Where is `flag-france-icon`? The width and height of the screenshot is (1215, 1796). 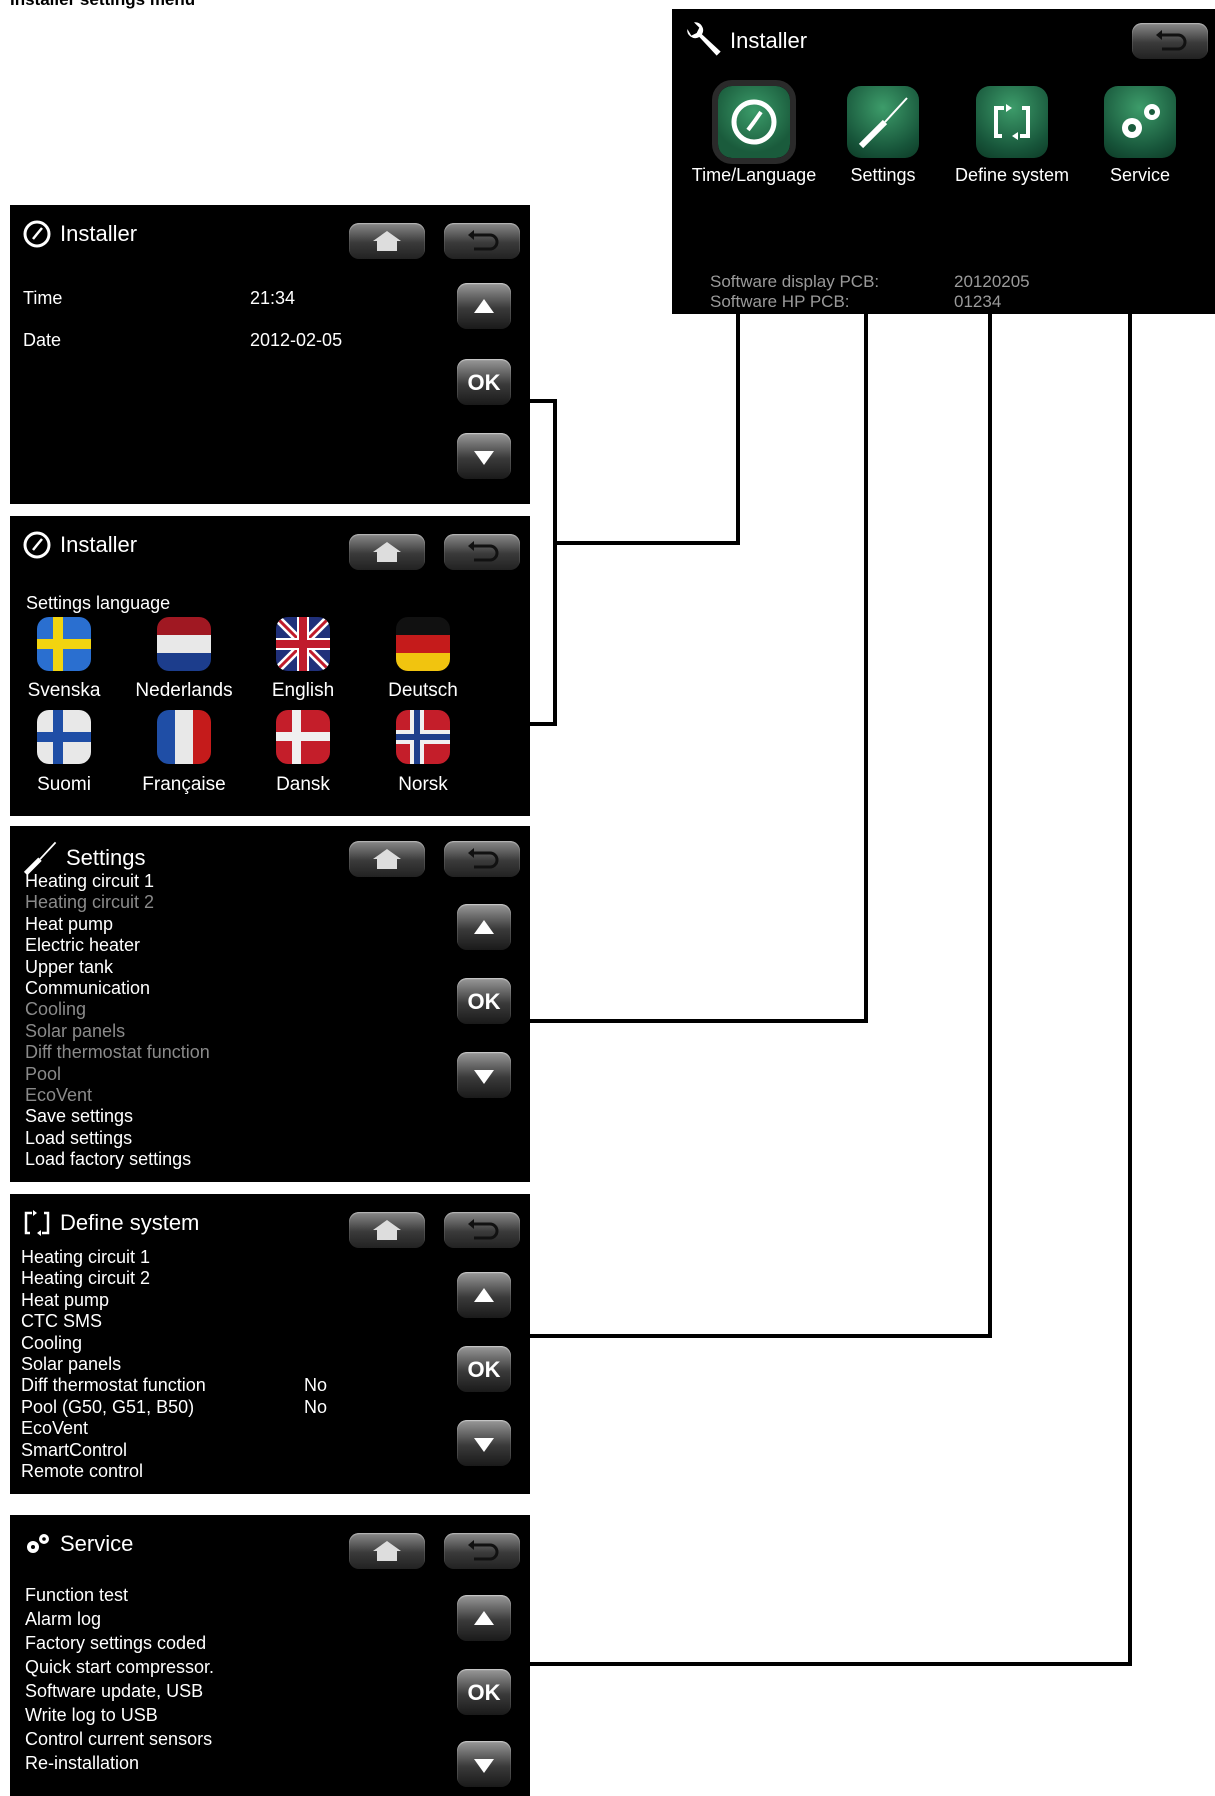
flag-france-icon is located at coordinates (184, 737).